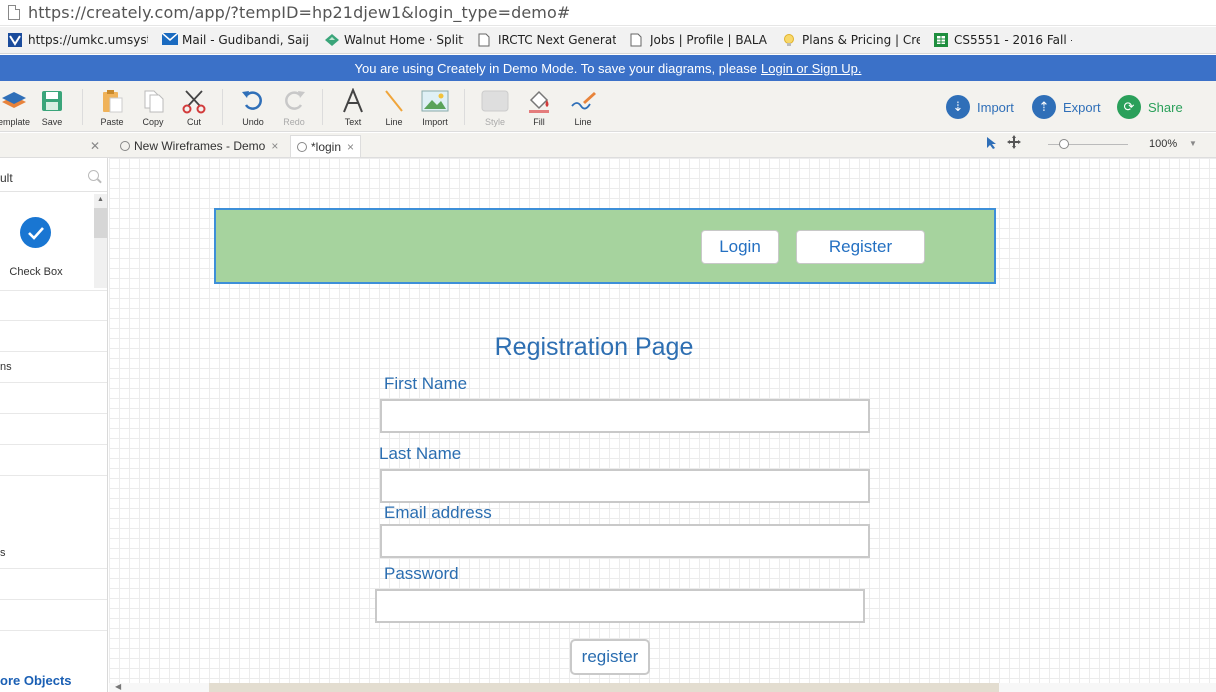 The width and height of the screenshot is (1216, 692). I want to click on bookmark-cs5551: CS5551 - 2016 Fall - G, so click(1003, 40).